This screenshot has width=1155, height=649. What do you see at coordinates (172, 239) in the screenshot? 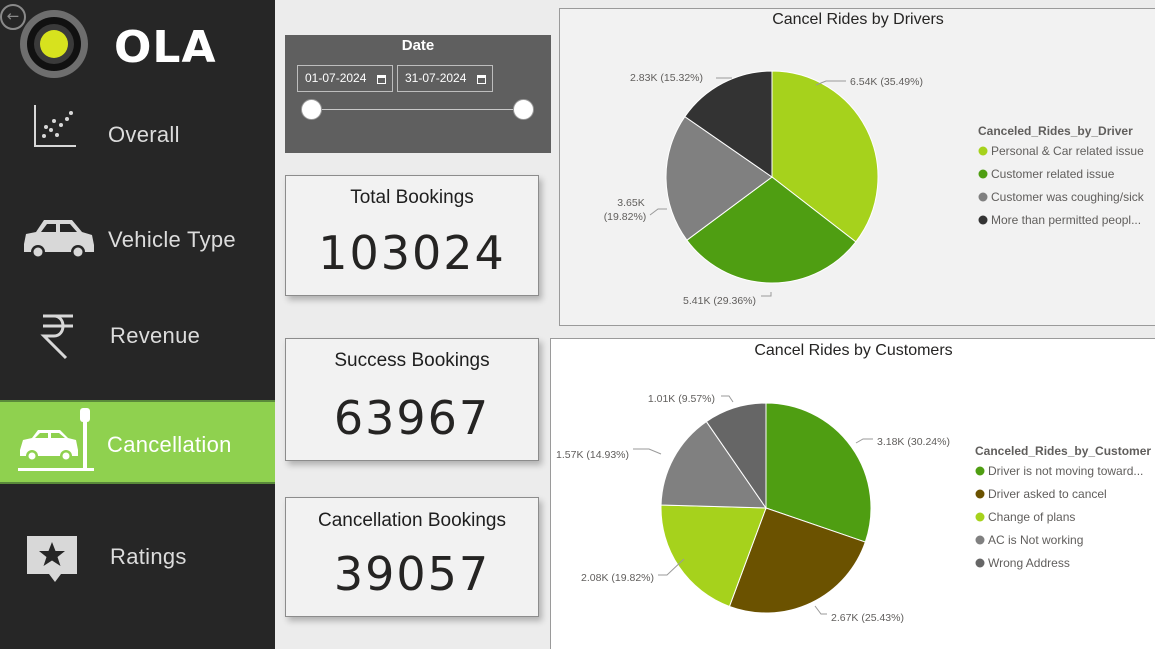
I see `nav-vehicle-type-label: Vehicle Type` at bounding box center [172, 239].